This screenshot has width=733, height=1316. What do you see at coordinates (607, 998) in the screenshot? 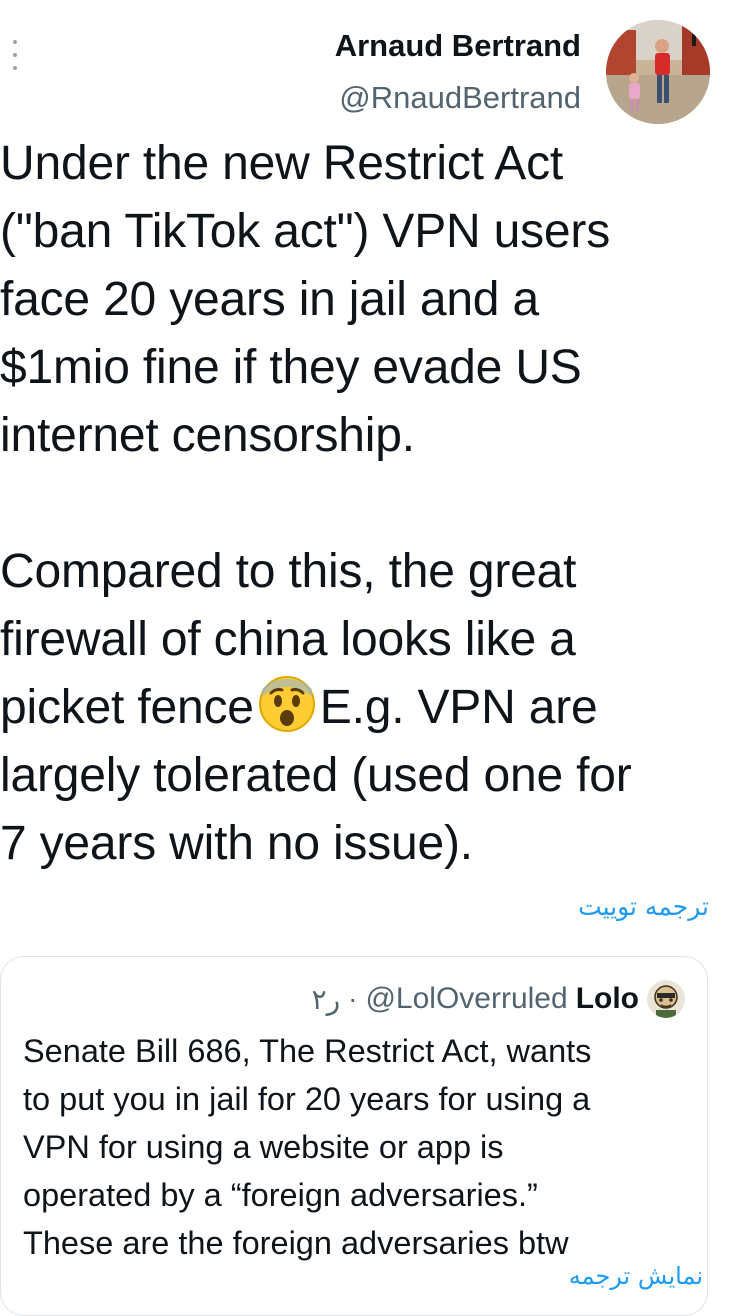
I see `quoted-tweet-author-name: Lolo` at bounding box center [607, 998].